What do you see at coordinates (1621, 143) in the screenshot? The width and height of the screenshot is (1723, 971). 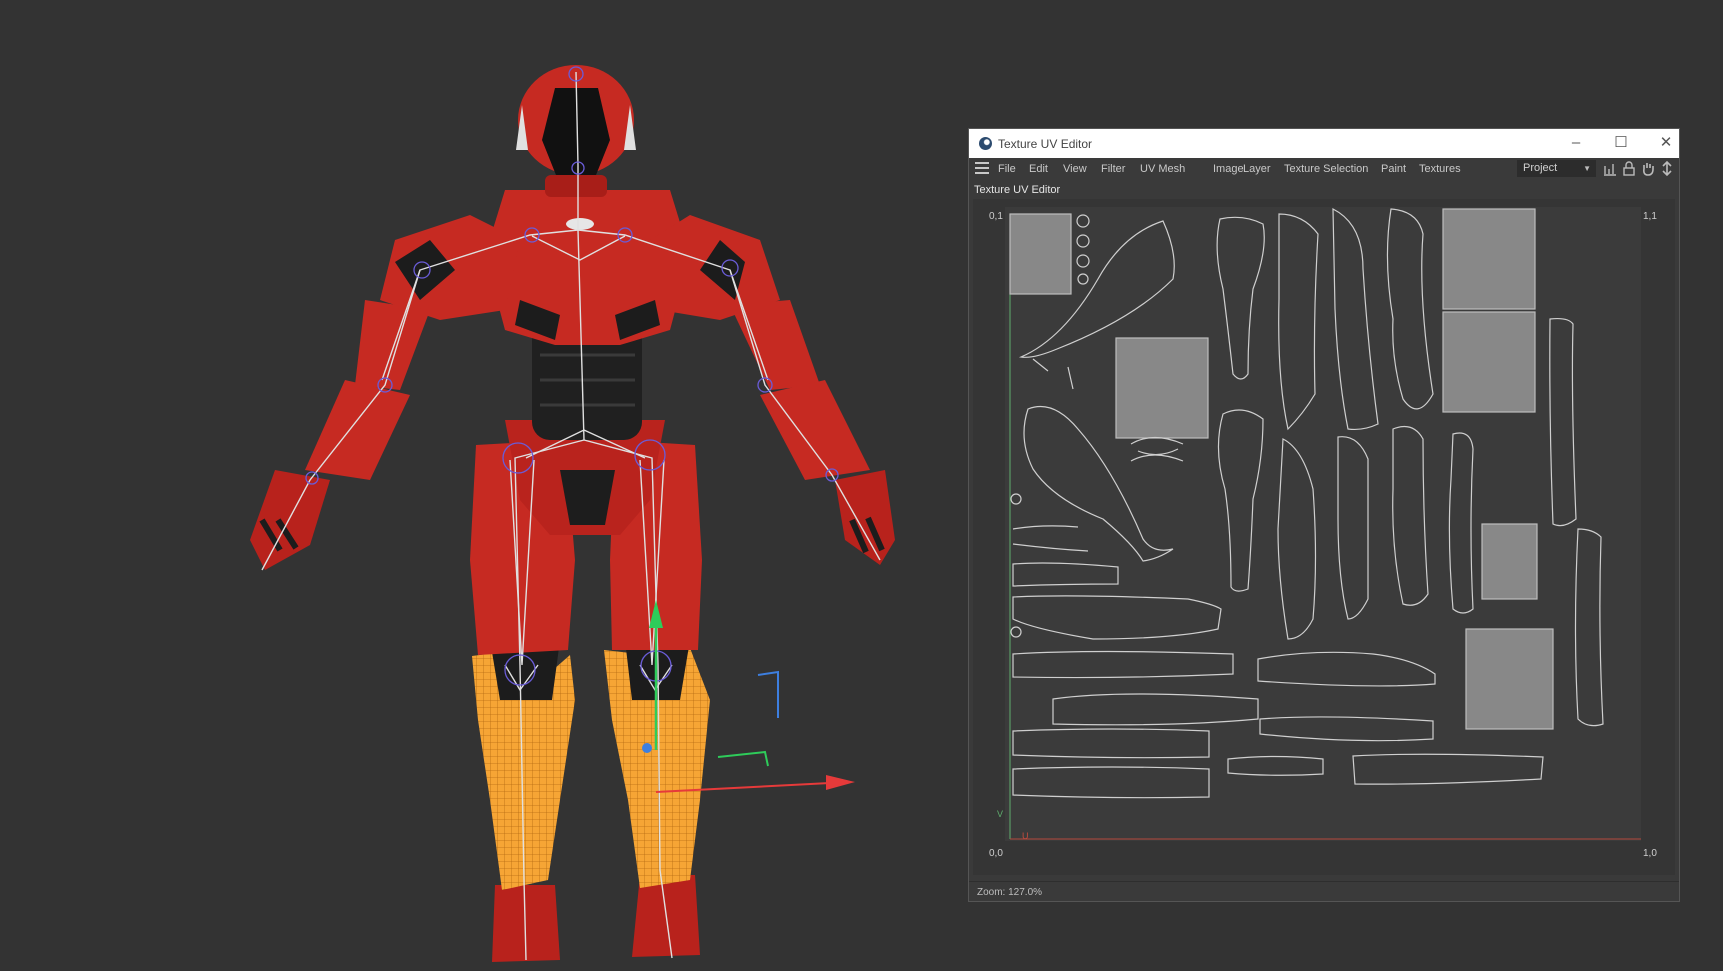 I see `maximize-icon: ☐` at bounding box center [1621, 143].